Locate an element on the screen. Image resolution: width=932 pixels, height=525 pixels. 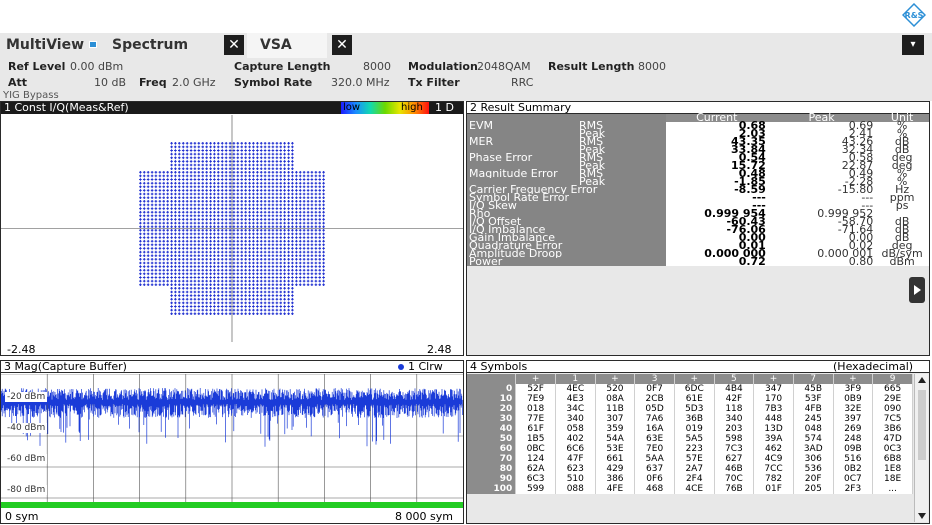
window-title-bar: 3 Mag(Capture Buffer) 1 Clrw is located at coordinates (232, 367).